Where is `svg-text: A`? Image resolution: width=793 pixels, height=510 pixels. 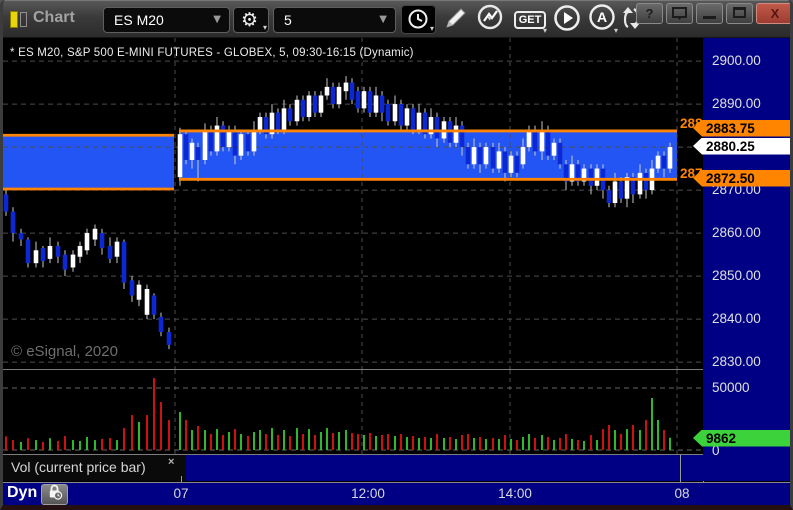
svg-text: A is located at coordinates (601, 17).